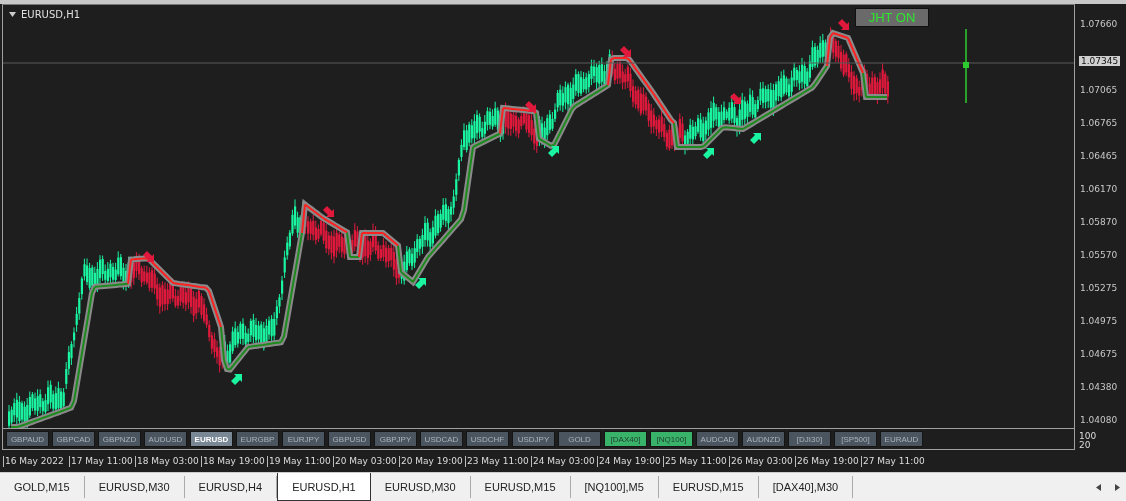  What do you see at coordinates (165, 439) in the screenshot?
I see `symbol-button: AUDUSD` at bounding box center [165, 439].